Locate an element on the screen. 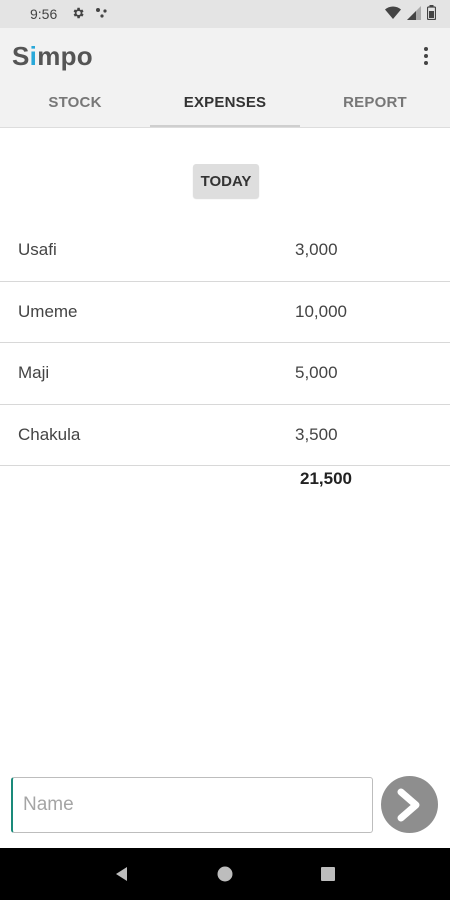 This screenshot has width=450, height=900. system-nav-bar is located at coordinates (225, 874).